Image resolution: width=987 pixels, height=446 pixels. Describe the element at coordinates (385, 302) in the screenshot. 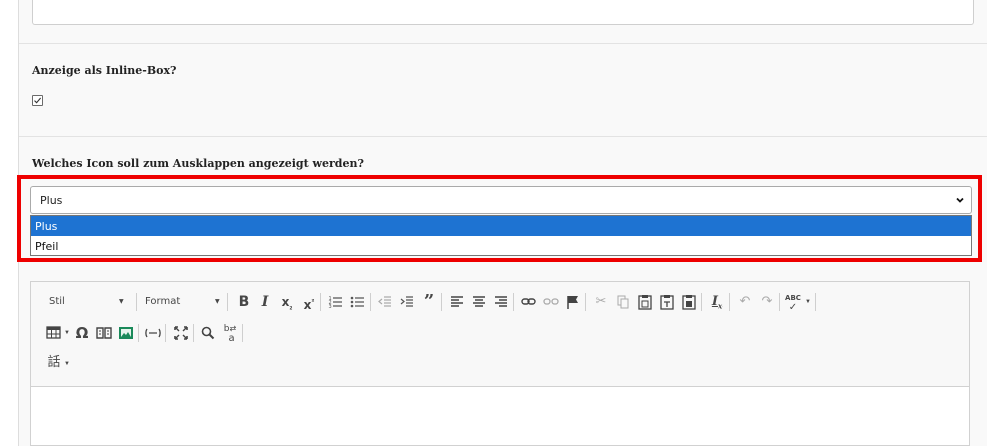

I see `outdent-icon` at that location.